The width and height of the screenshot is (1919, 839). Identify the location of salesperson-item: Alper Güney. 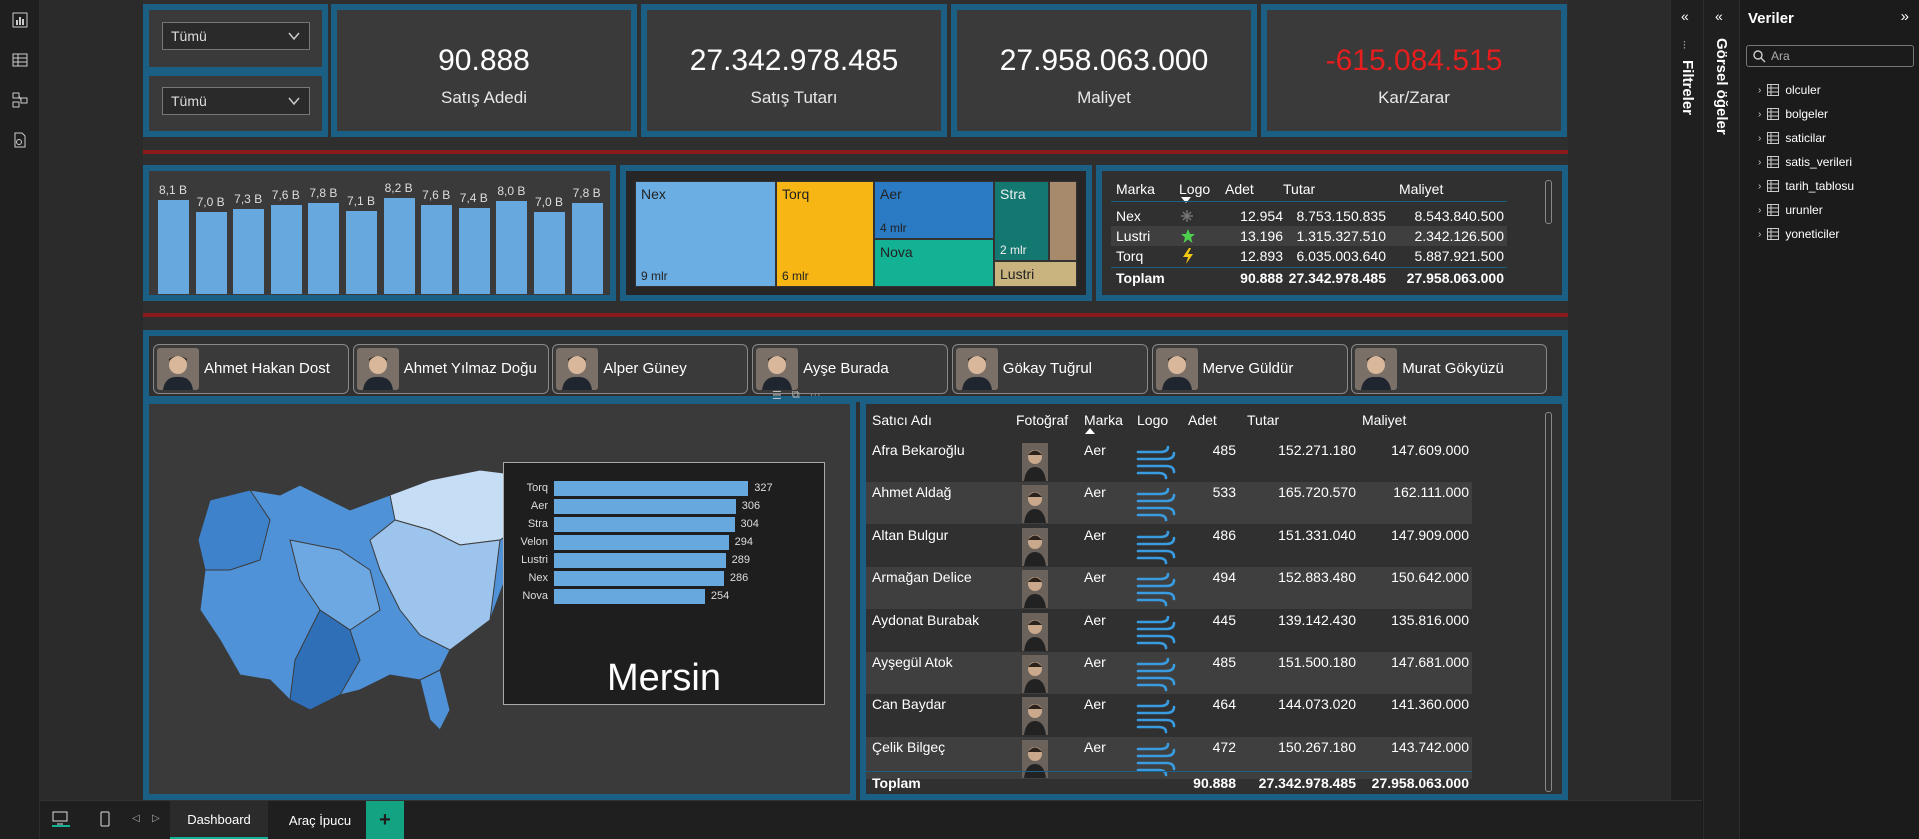
(650, 369).